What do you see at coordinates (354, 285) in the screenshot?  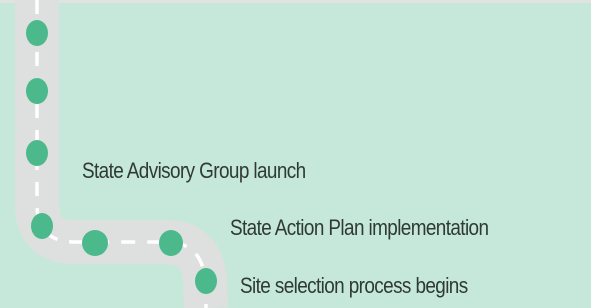 I see `milestone-label-site-selection-process-begins: Site selection process begins` at bounding box center [354, 285].